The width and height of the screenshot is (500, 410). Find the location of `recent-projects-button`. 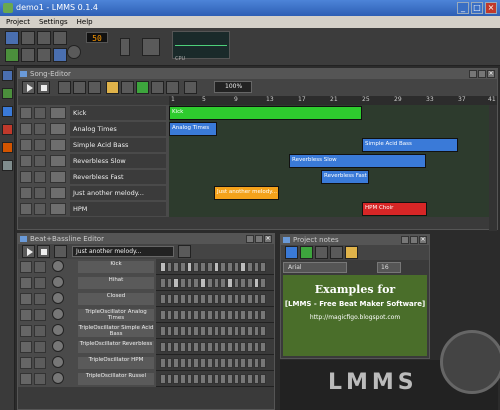

recent-projects-button is located at coordinates (44, 38).